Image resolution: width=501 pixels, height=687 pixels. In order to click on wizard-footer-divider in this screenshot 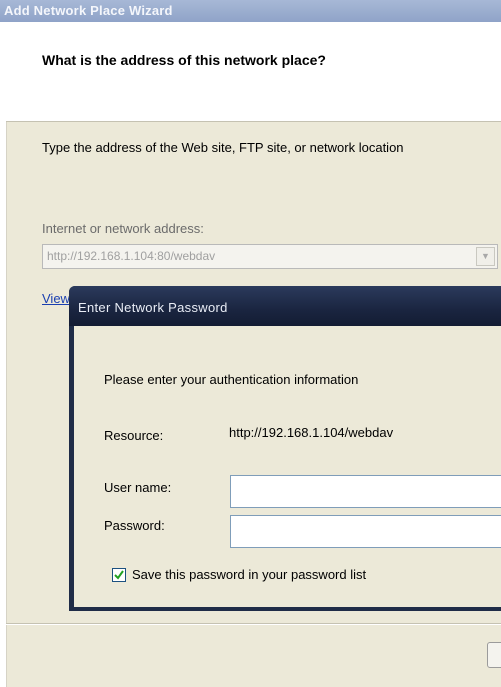, I will do `click(253, 624)`.